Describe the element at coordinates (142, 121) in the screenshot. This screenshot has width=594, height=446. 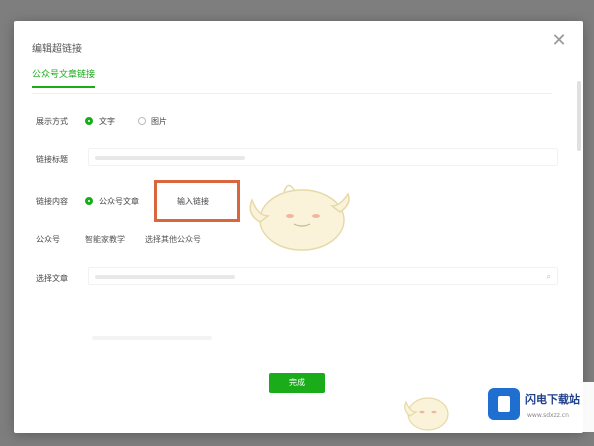
I see `radio-image` at that location.